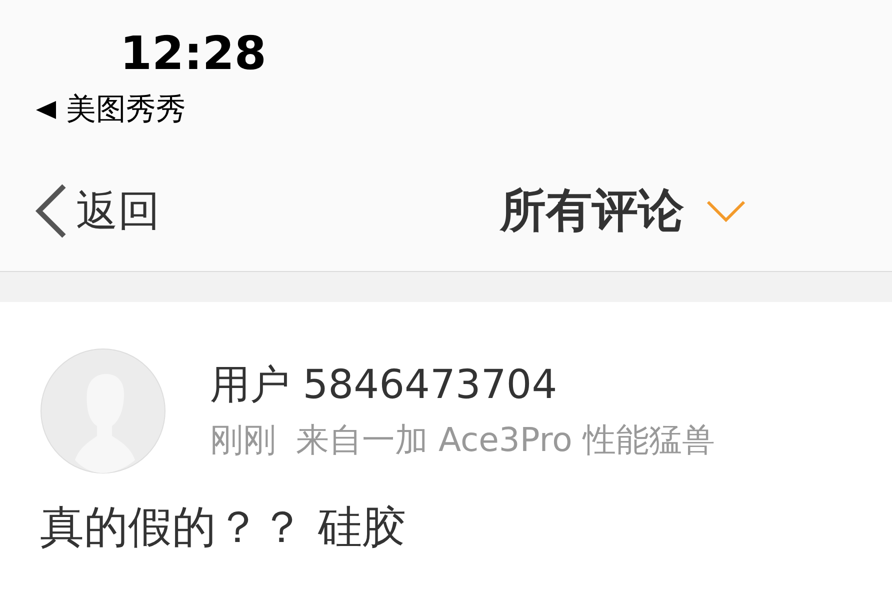 This screenshot has width=892, height=589. Describe the element at coordinates (592, 211) in the screenshot. I see `page-title: 所有评论` at that location.